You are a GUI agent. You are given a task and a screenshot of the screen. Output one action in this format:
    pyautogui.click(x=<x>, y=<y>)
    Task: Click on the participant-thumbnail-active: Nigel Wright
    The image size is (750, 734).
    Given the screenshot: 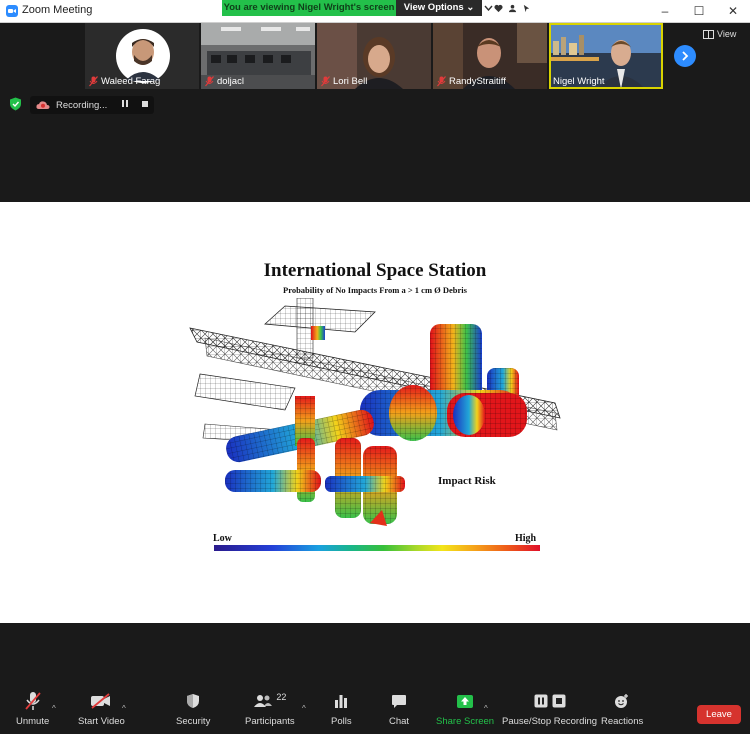 What is the action you would take?
    pyautogui.click(x=606, y=56)
    